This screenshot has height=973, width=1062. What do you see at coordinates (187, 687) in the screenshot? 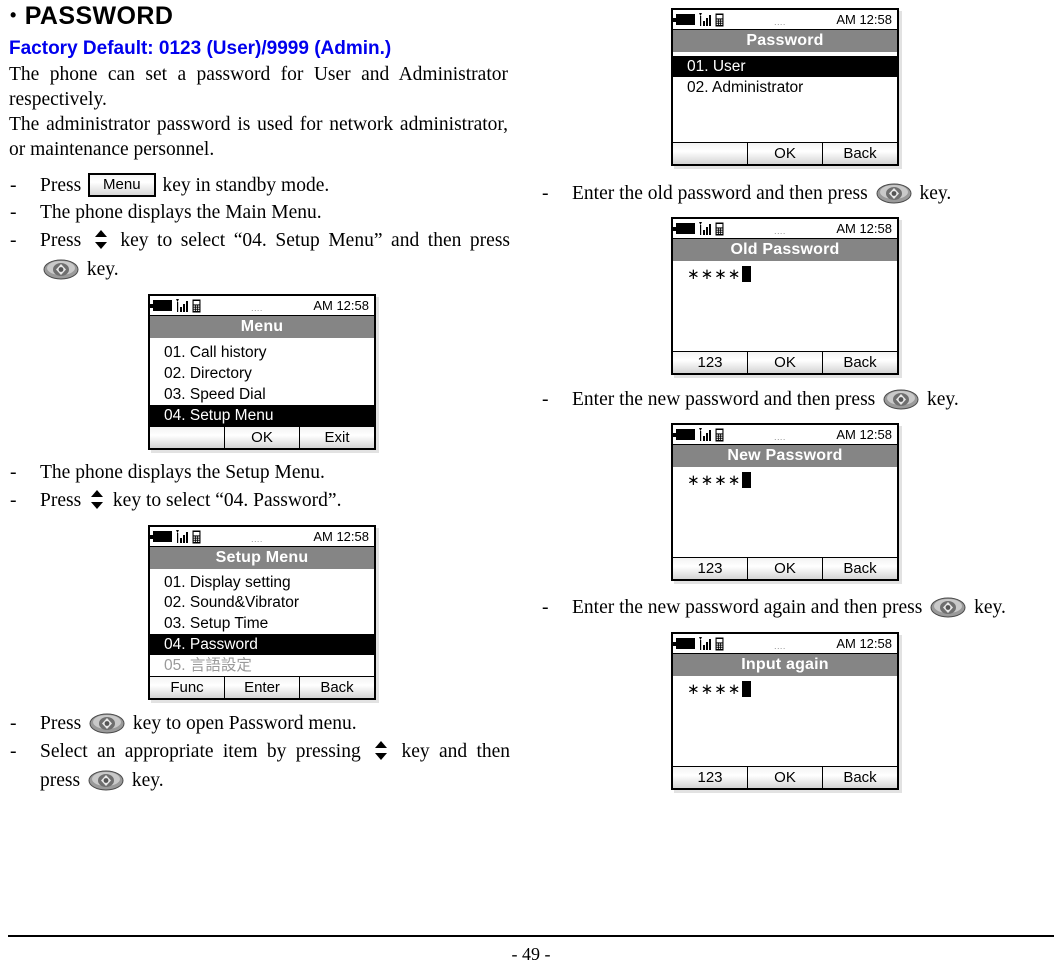
I see `softkey-left-func: Func` at bounding box center [187, 687].